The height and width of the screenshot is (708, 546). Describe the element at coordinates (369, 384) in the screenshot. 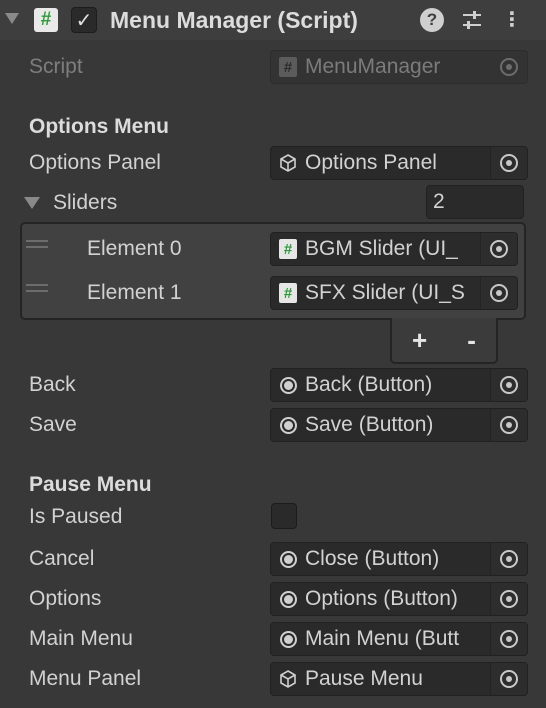

I see `back-value: Back (Button)` at that location.